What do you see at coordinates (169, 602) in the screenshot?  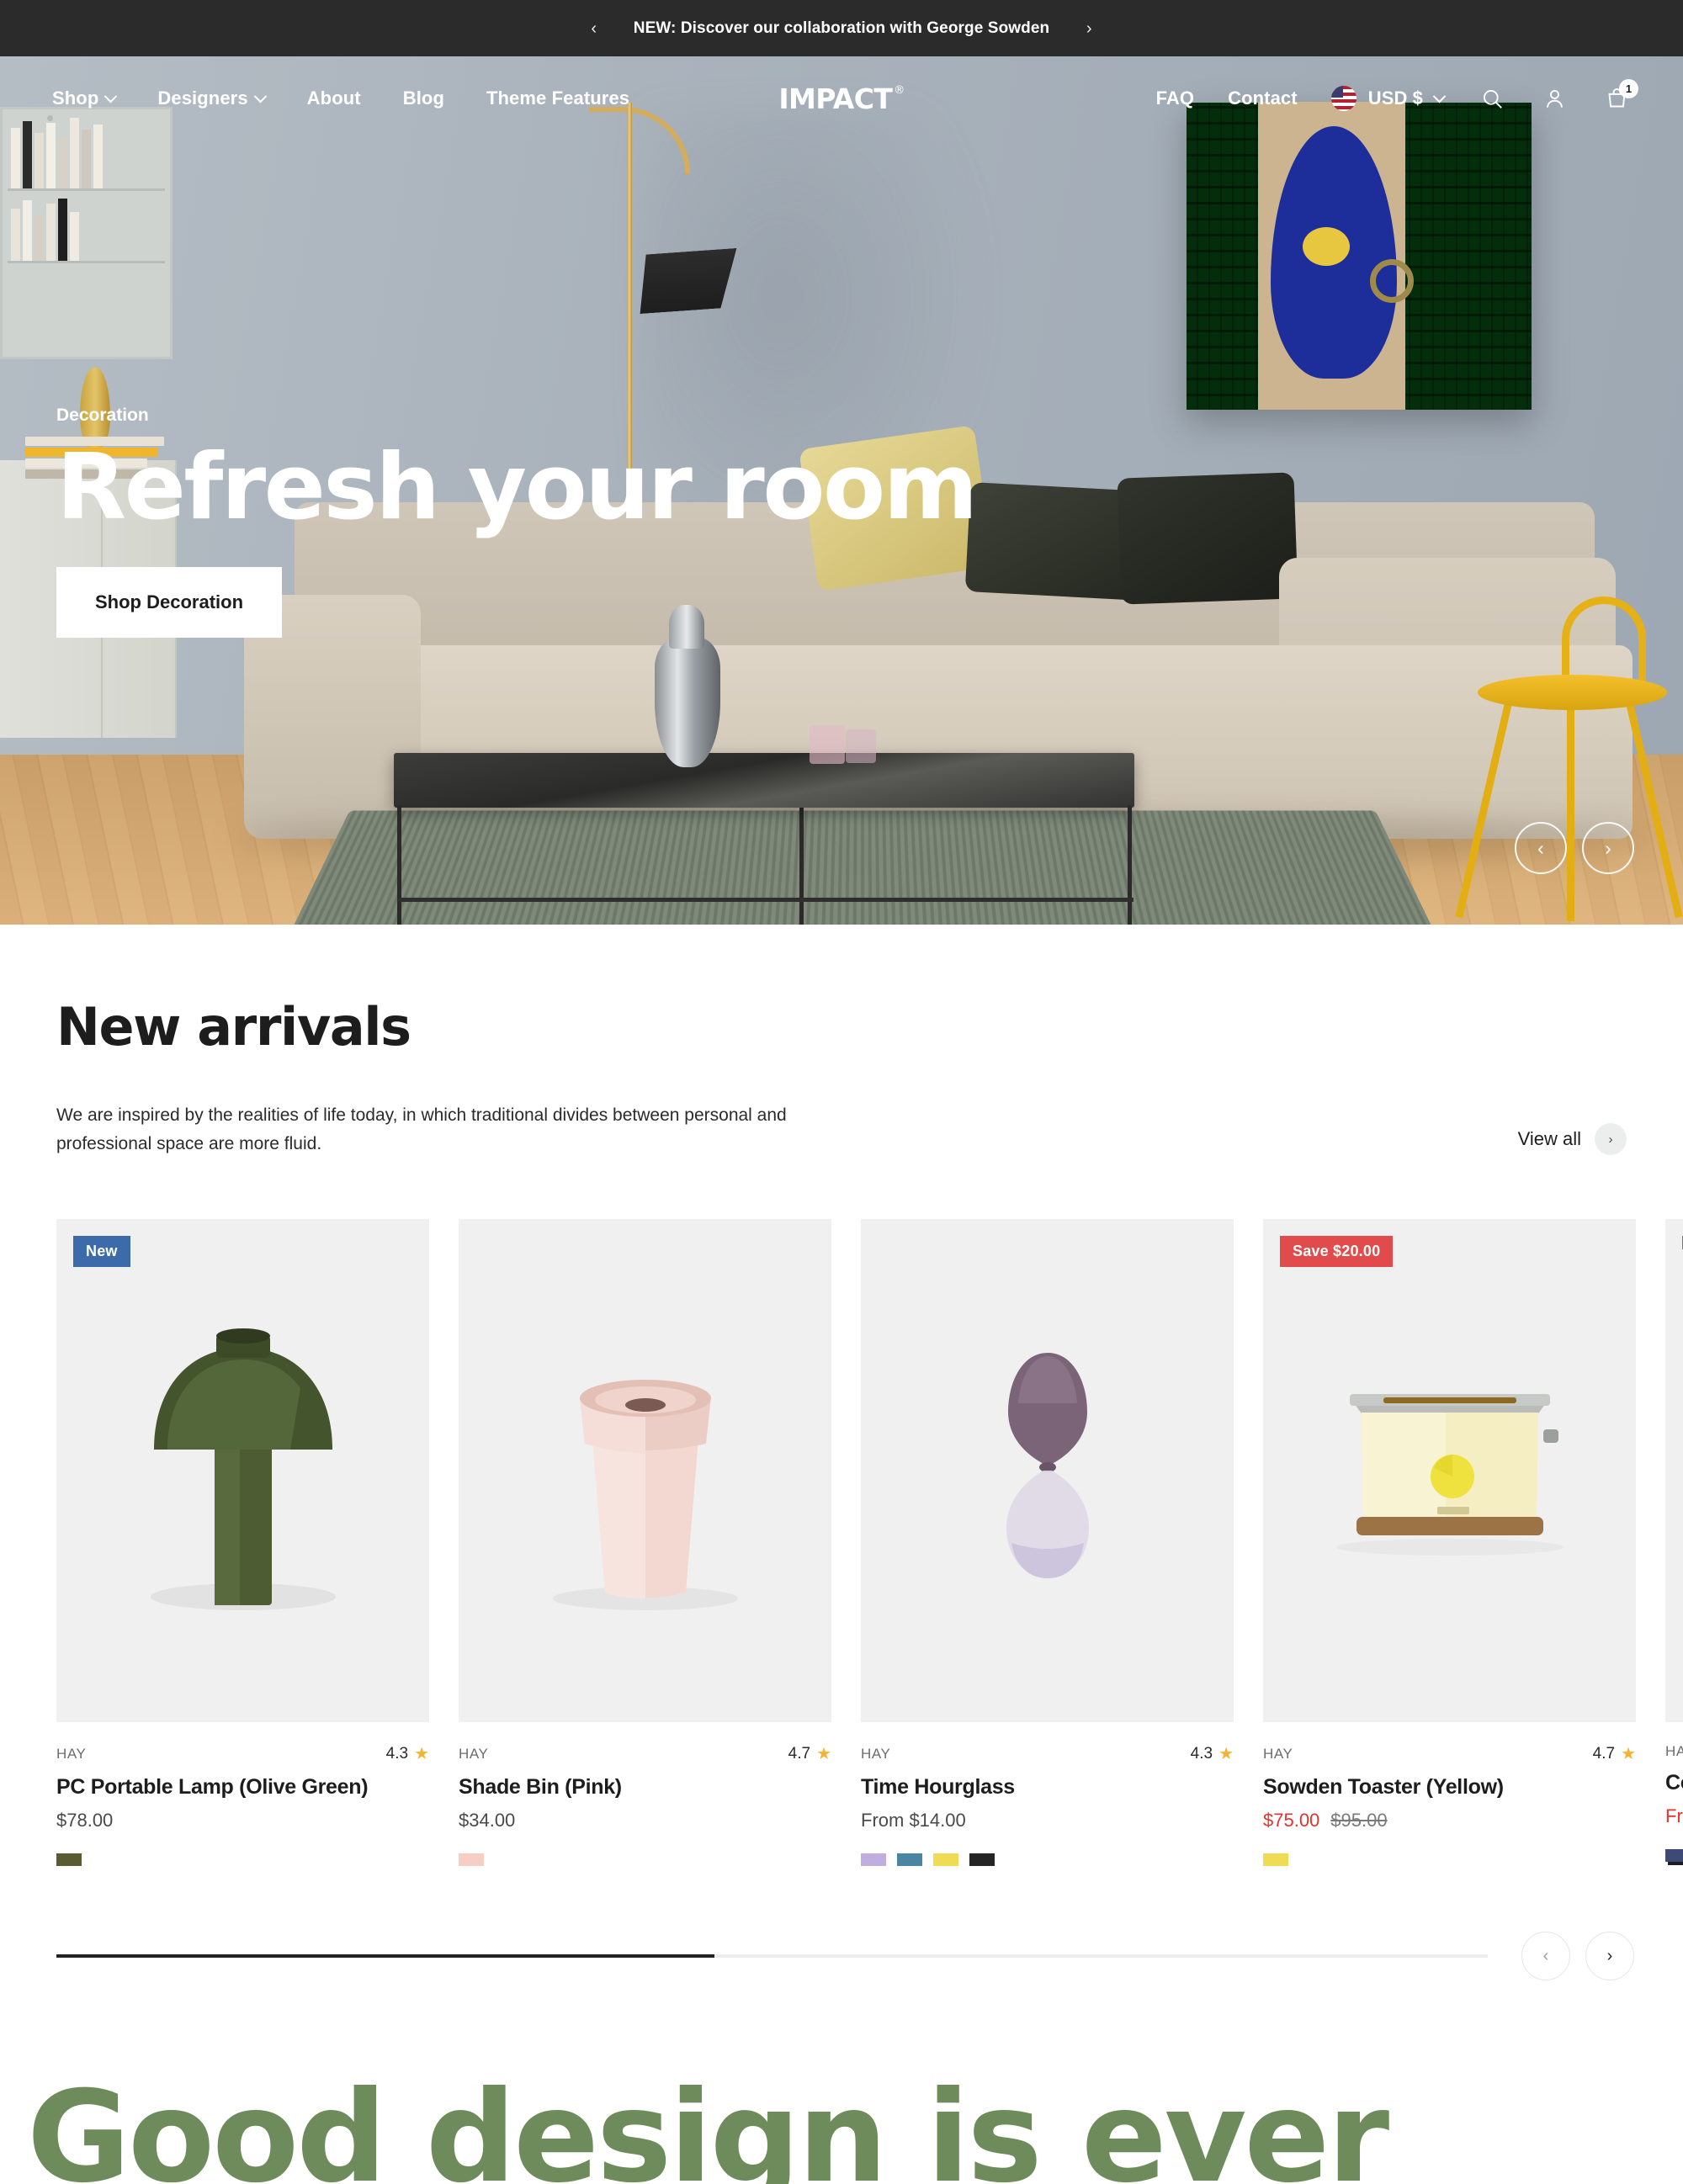 I see `shop-decoration-button: Shop Decoration` at bounding box center [169, 602].